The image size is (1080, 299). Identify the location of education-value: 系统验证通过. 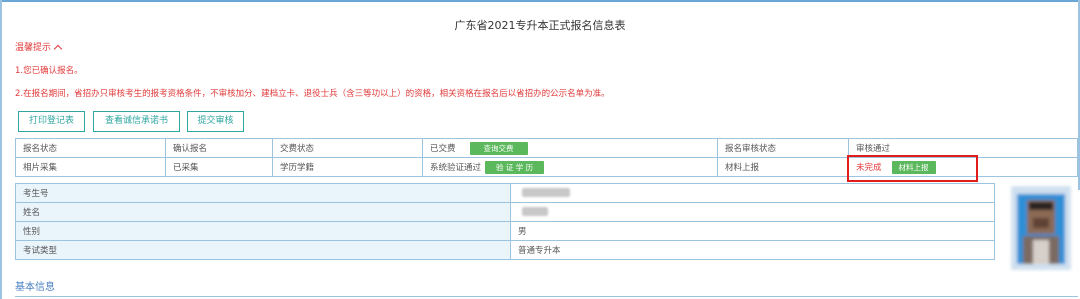
(456, 167).